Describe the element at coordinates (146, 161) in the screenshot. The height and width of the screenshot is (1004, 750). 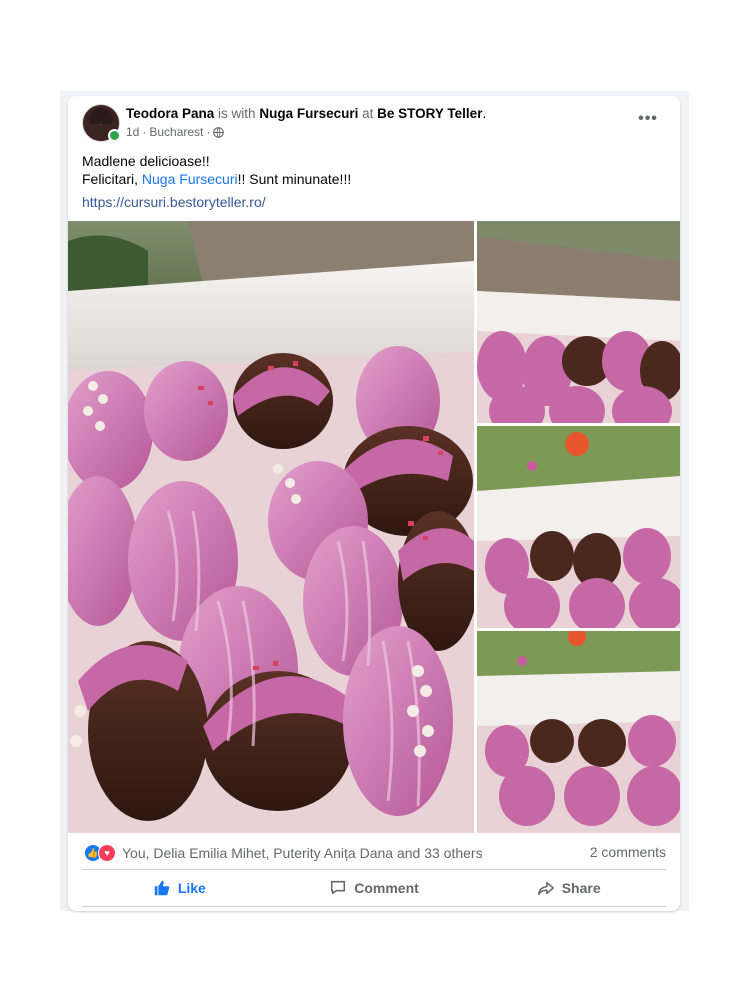
I see `post-text-line-1: Madlene delicioase!!` at that location.